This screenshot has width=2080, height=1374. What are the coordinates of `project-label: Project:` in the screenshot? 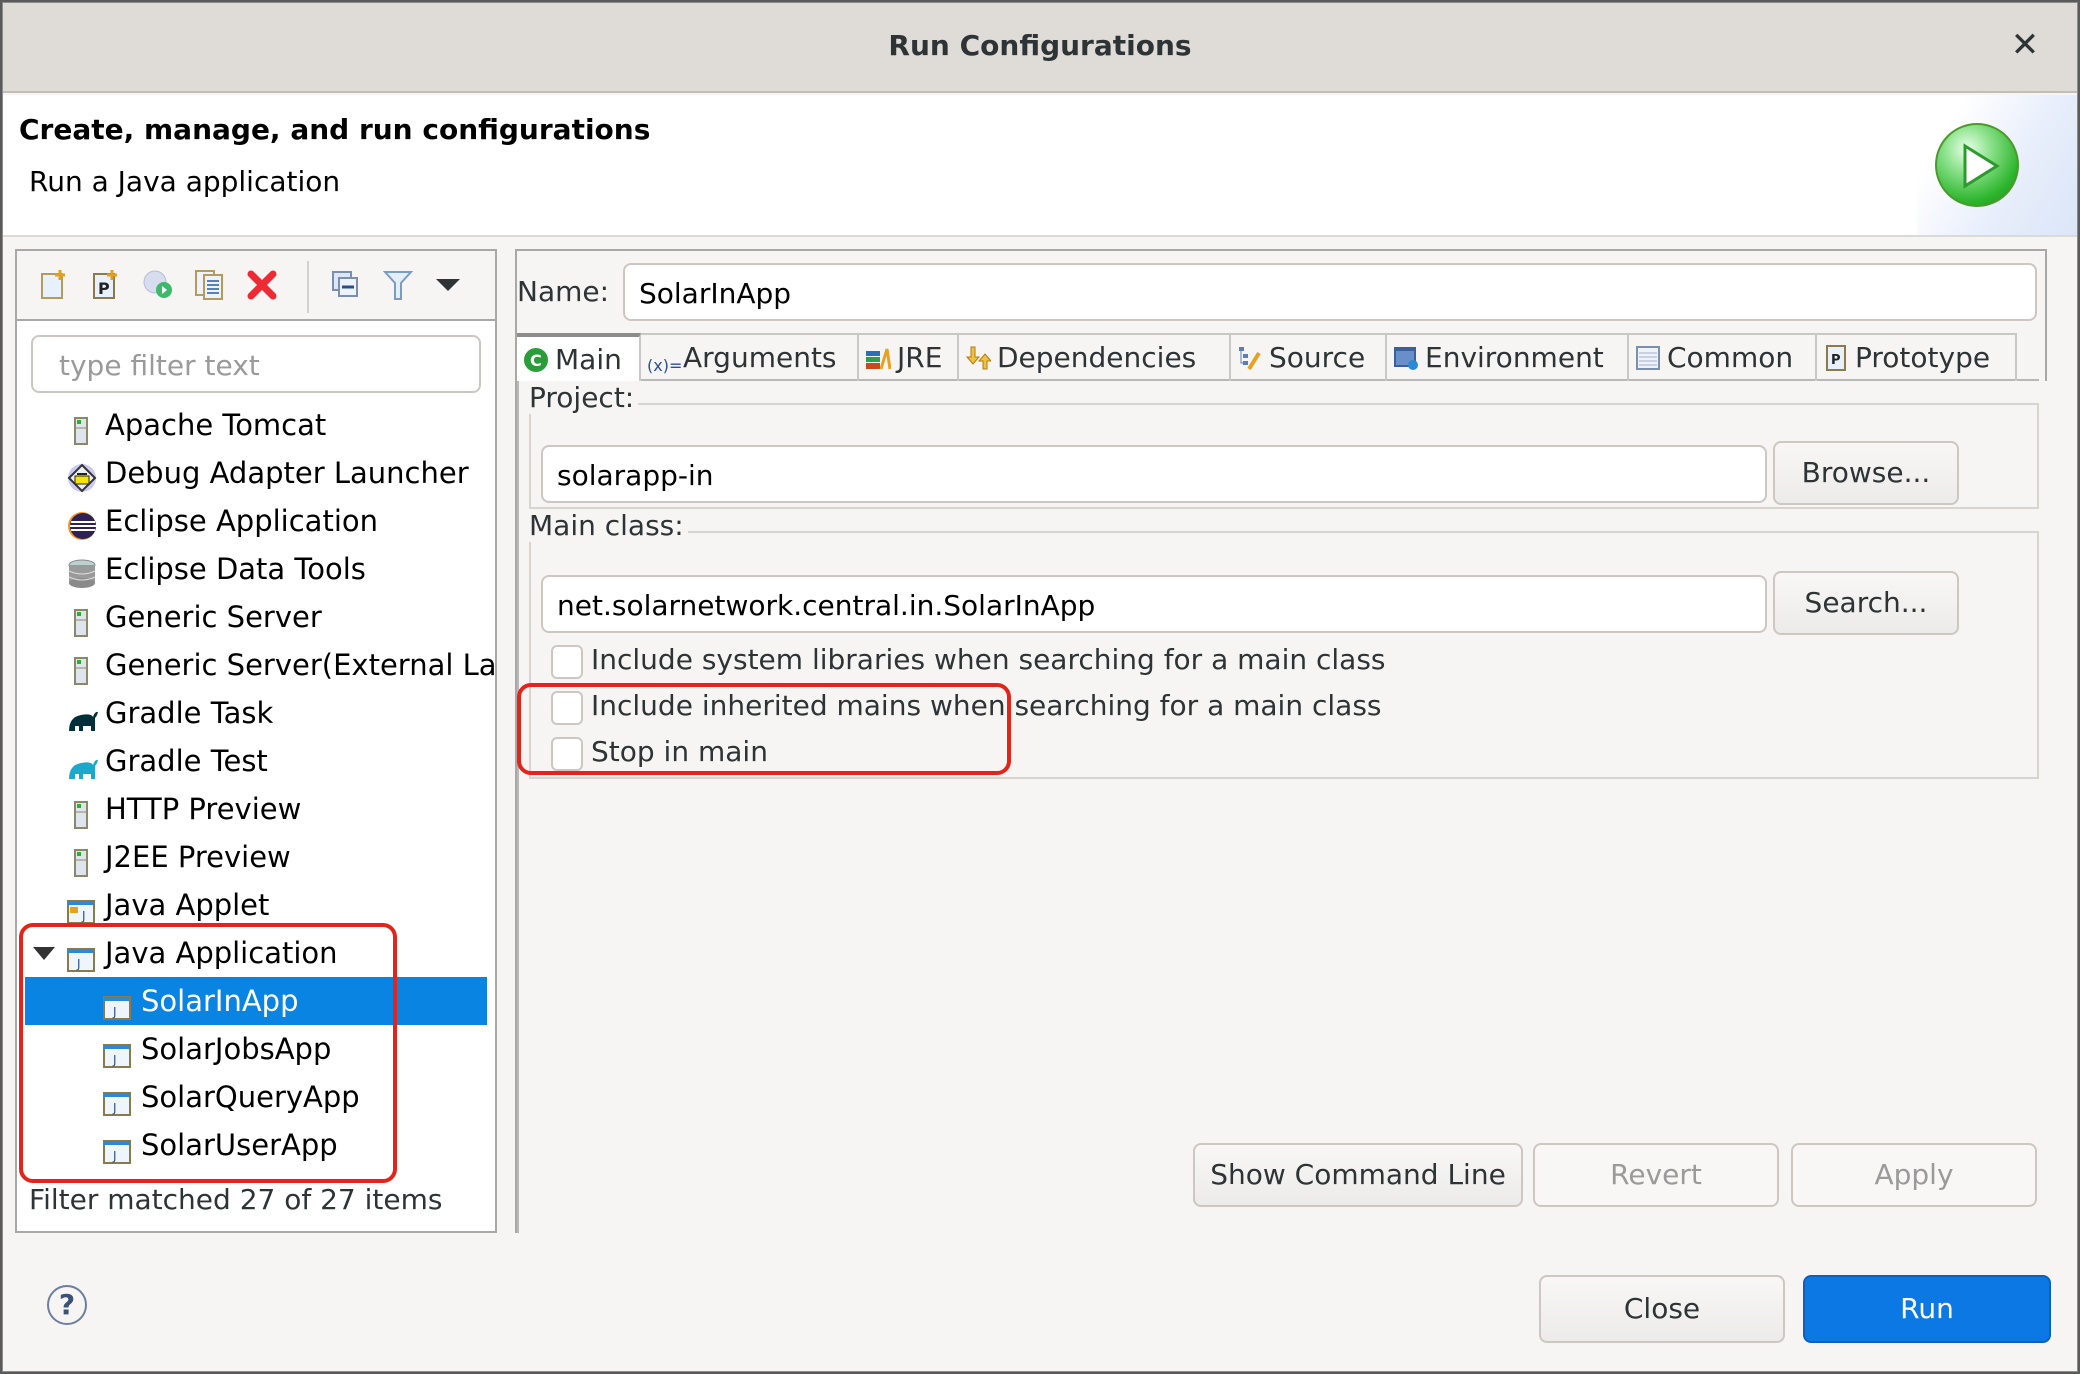 It's located at (584, 397).